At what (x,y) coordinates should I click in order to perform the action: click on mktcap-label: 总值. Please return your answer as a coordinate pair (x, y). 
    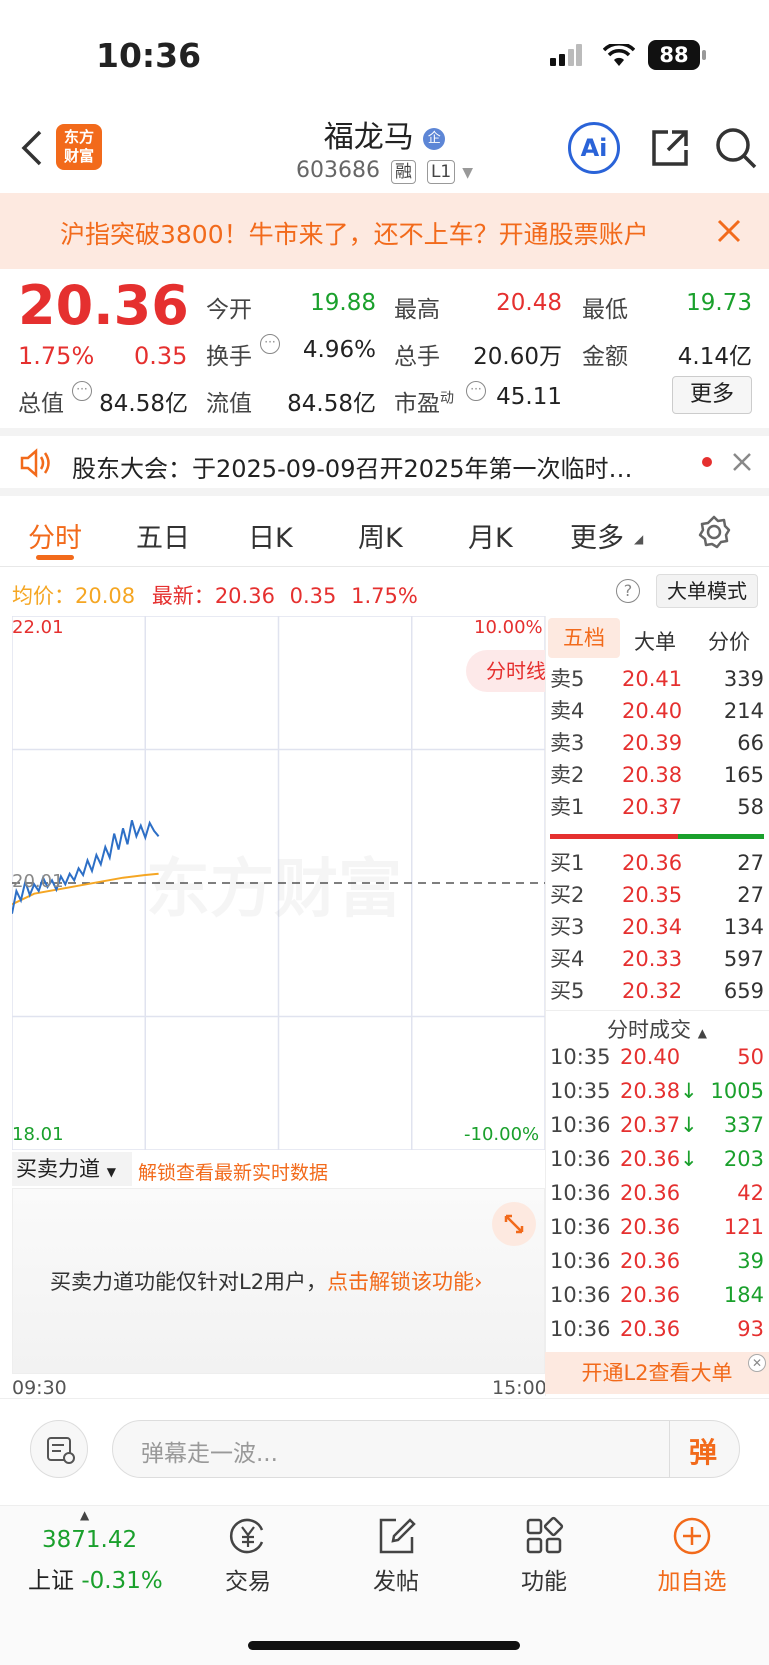
    Looking at the image, I should click on (41, 404).